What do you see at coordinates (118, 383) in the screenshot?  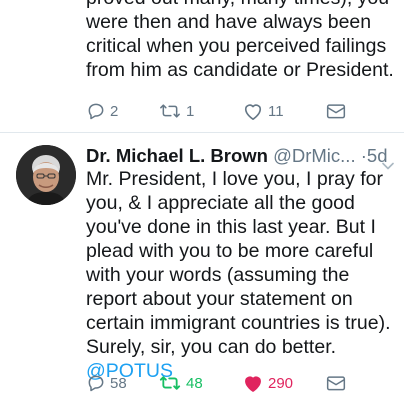 I see `reply-count: 58` at bounding box center [118, 383].